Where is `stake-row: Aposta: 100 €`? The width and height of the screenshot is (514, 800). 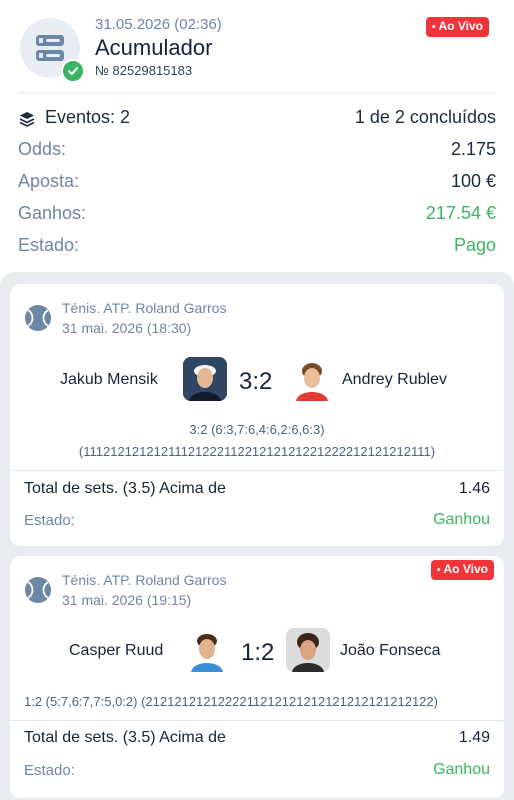
stake-row: Aposta: 100 € is located at coordinates (257, 184).